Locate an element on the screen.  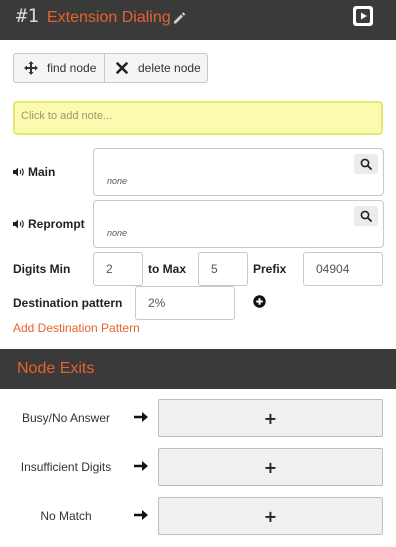
node-toolbar: find node delete node is located at coordinates (110, 68).